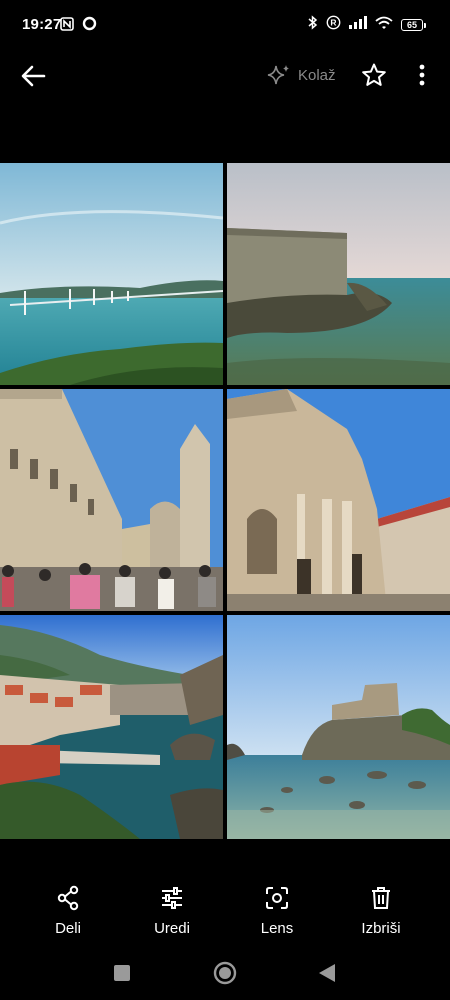 The height and width of the screenshot is (1000, 450). Describe the element at coordinates (111, 274) in the screenshot. I see `photo-bridge` at that location.